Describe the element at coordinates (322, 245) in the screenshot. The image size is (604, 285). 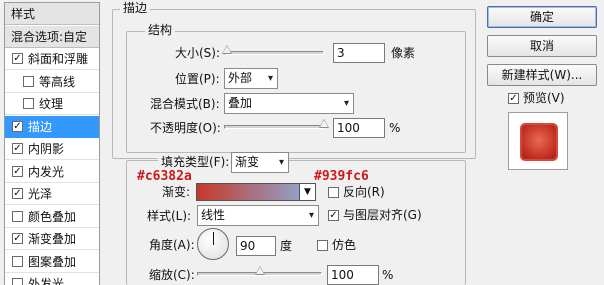
I see `dither-checkbox` at that location.